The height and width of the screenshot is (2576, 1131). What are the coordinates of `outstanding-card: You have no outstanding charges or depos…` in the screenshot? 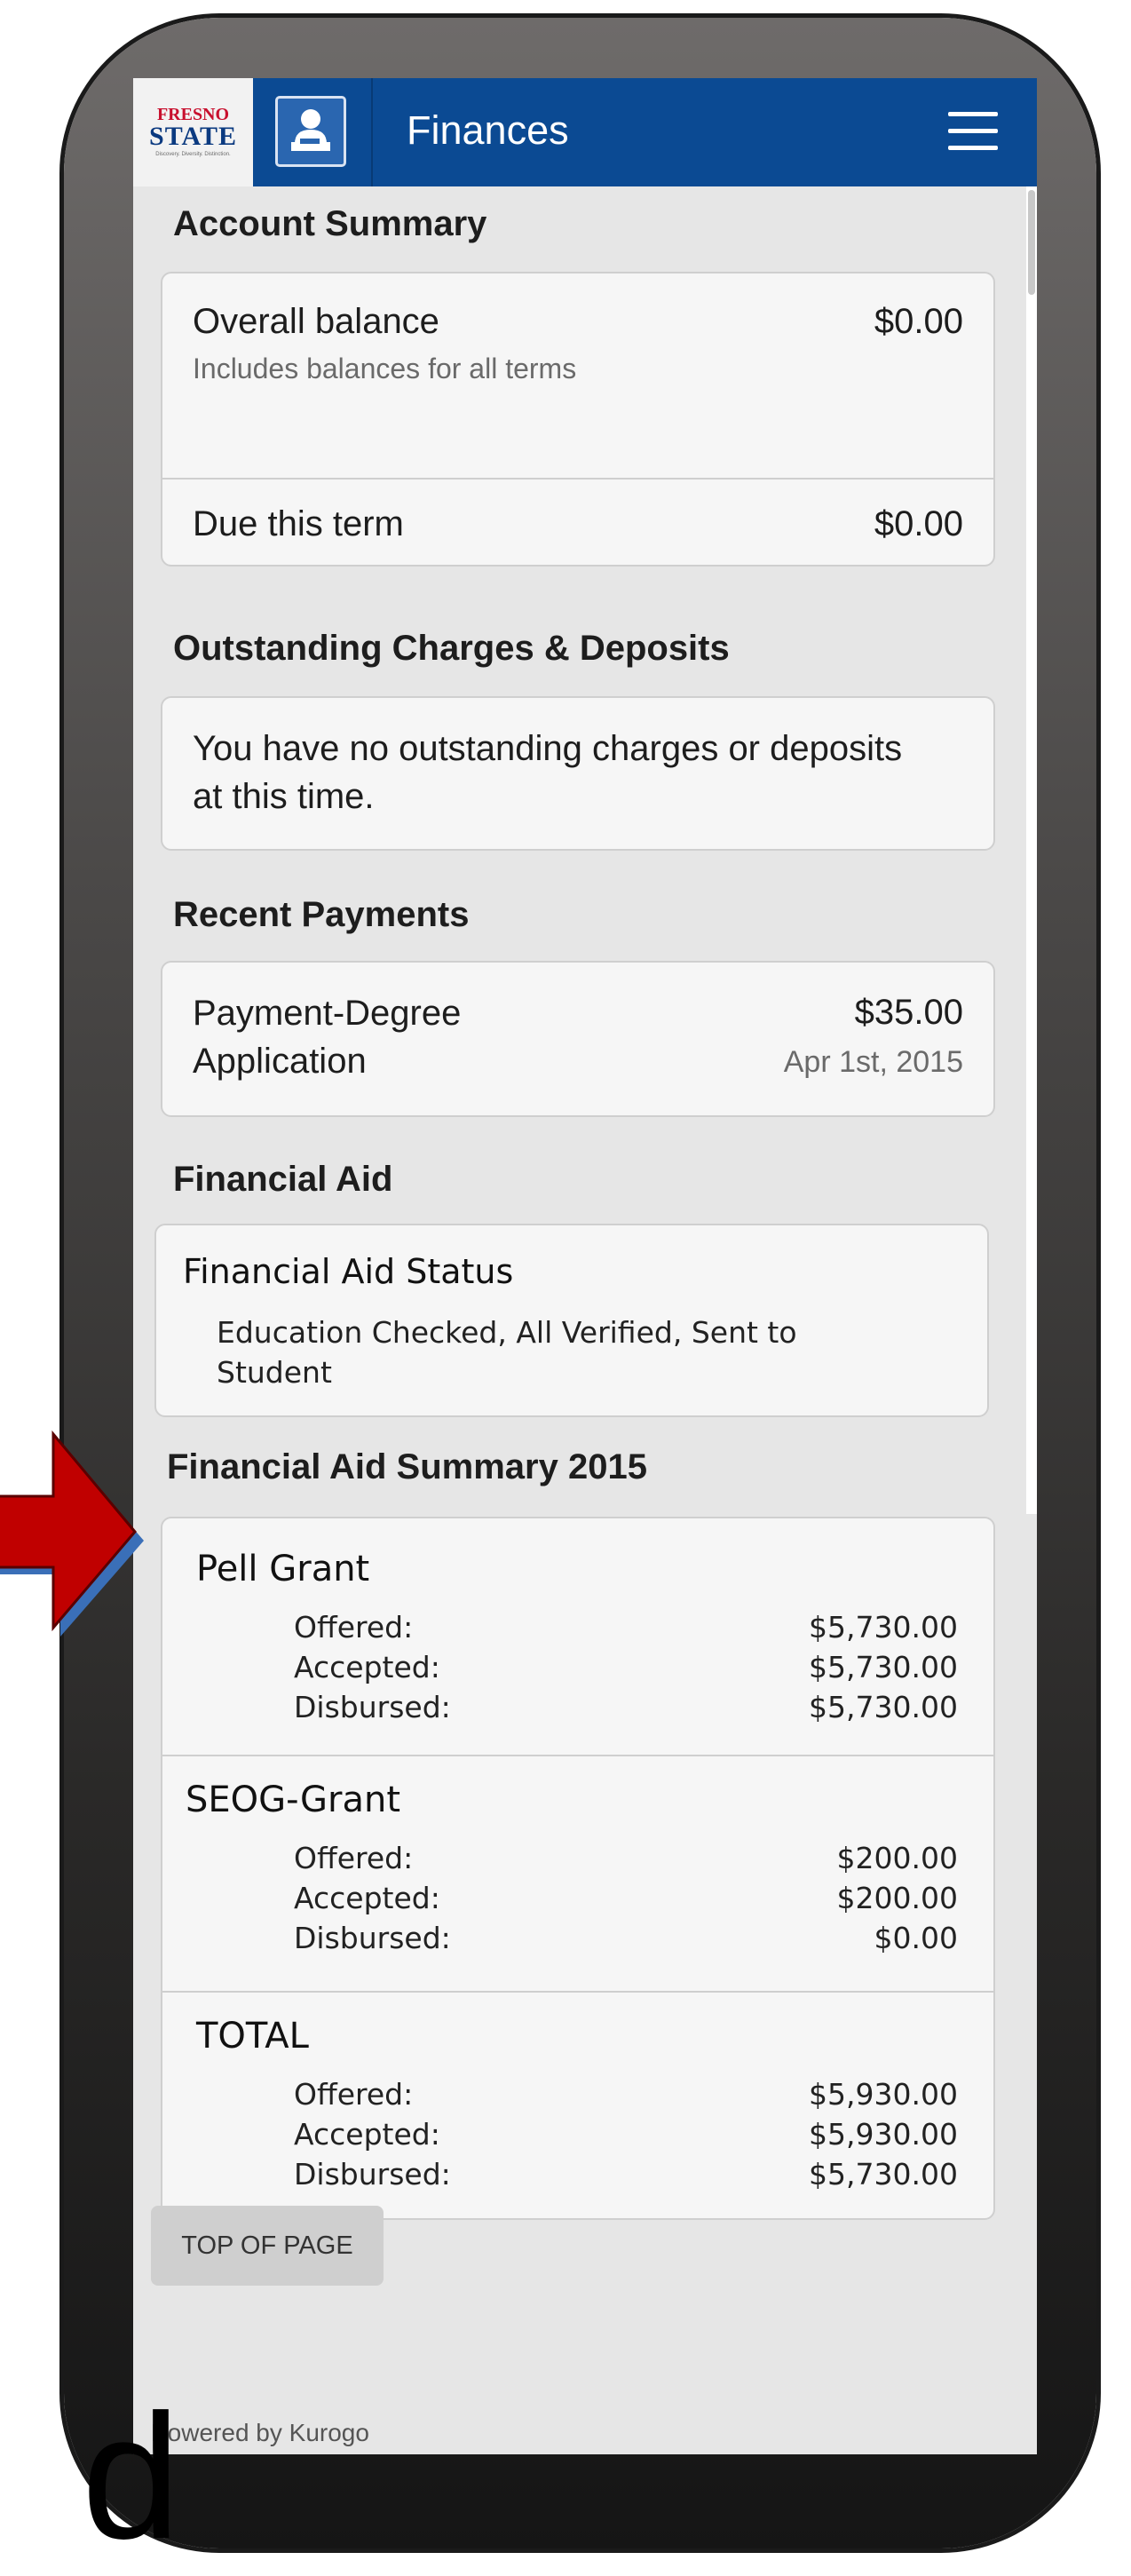 It's located at (578, 774).